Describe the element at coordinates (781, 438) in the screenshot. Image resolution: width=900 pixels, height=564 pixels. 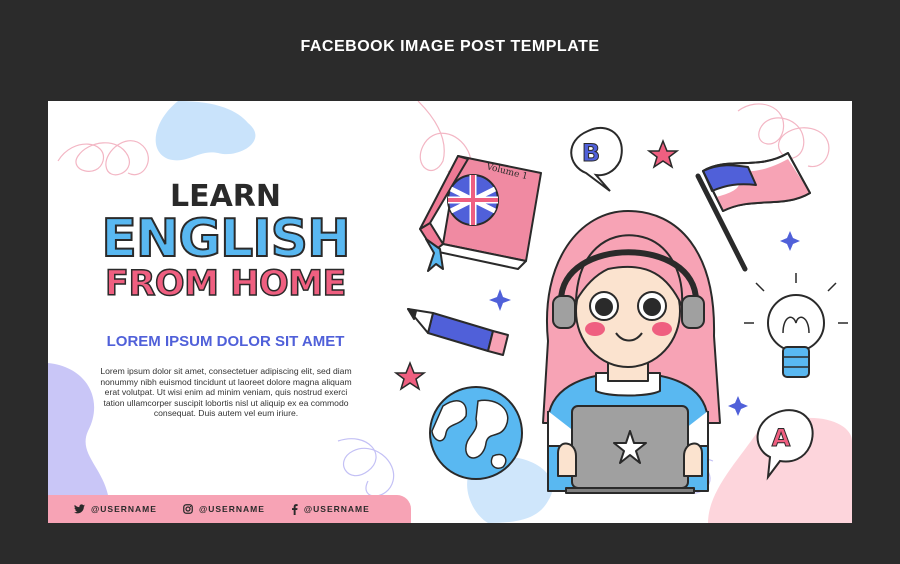
I see `bubble-letter-a: A` at that location.